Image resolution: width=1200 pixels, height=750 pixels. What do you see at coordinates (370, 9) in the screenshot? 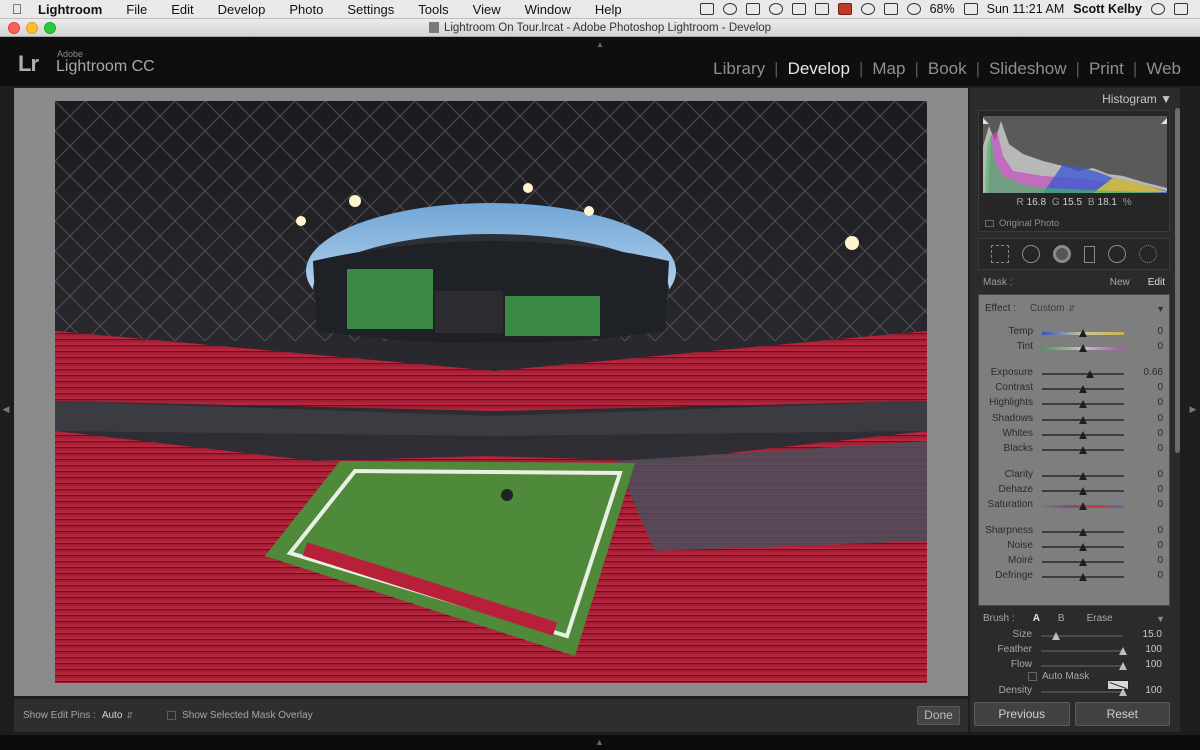
I see `menu-settings: Settings` at bounding box center [370, 9].